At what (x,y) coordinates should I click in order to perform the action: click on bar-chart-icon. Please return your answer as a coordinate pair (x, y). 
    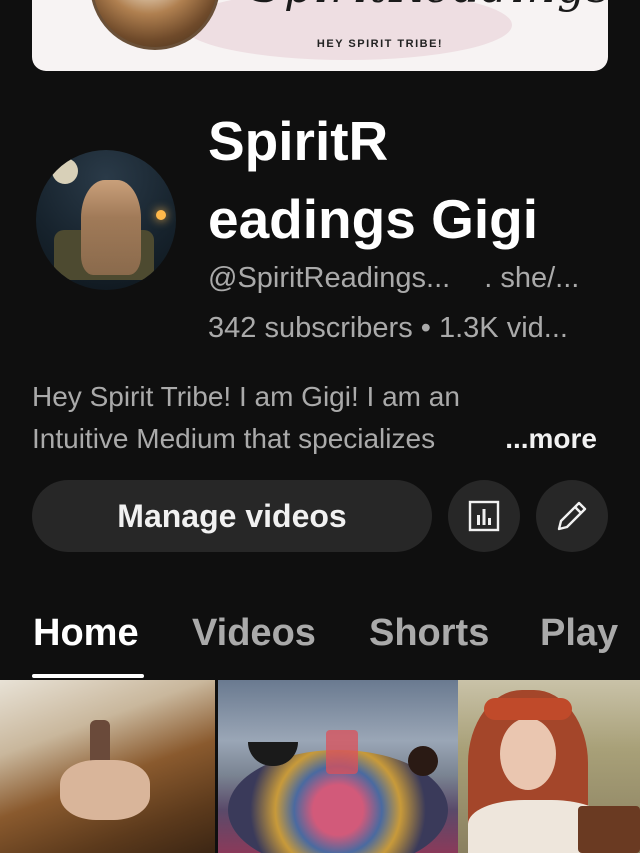
    Looking at the image, I should click on (484, 516).